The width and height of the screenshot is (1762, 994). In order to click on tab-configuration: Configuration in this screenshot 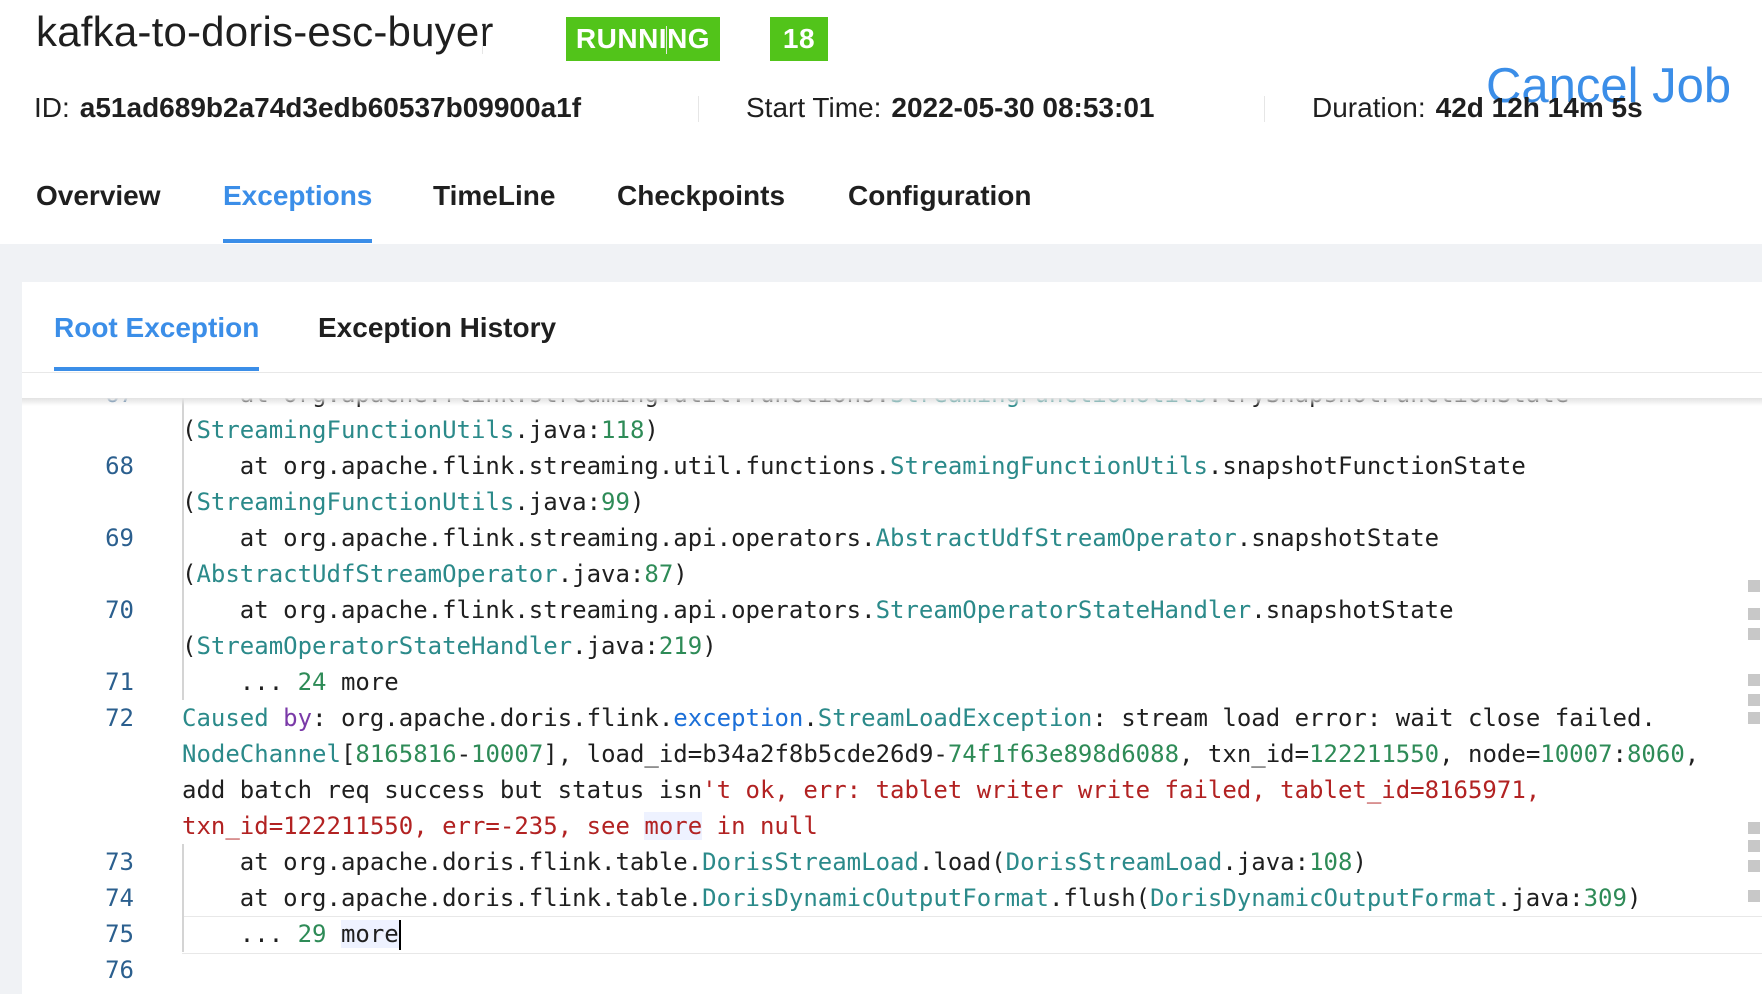, I will do `click(940, 212)`.